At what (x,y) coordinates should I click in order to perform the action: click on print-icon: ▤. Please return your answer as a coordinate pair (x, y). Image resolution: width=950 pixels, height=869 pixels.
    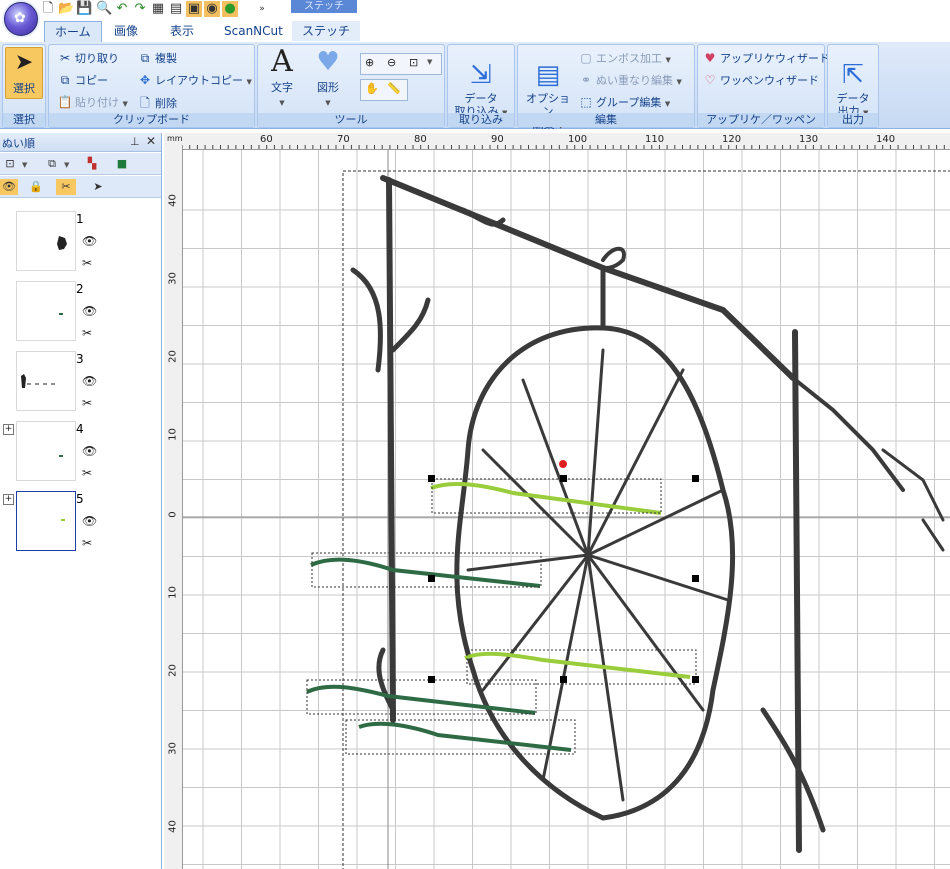
    Looking at the image, I should click on (176, 9).